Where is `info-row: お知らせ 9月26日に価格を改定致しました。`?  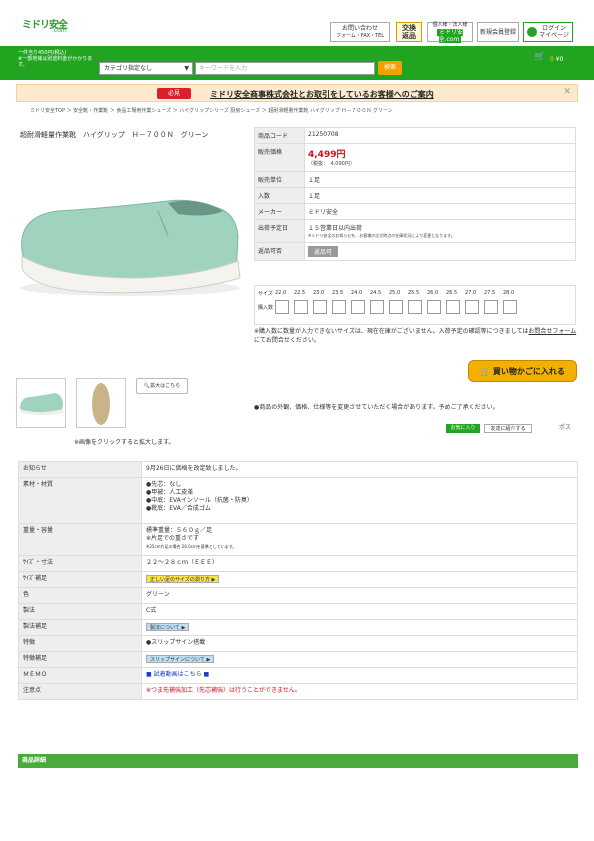
info-row: お知らせ 9月26日に価格を改定致しました。 is located at coordinates (298, 469).